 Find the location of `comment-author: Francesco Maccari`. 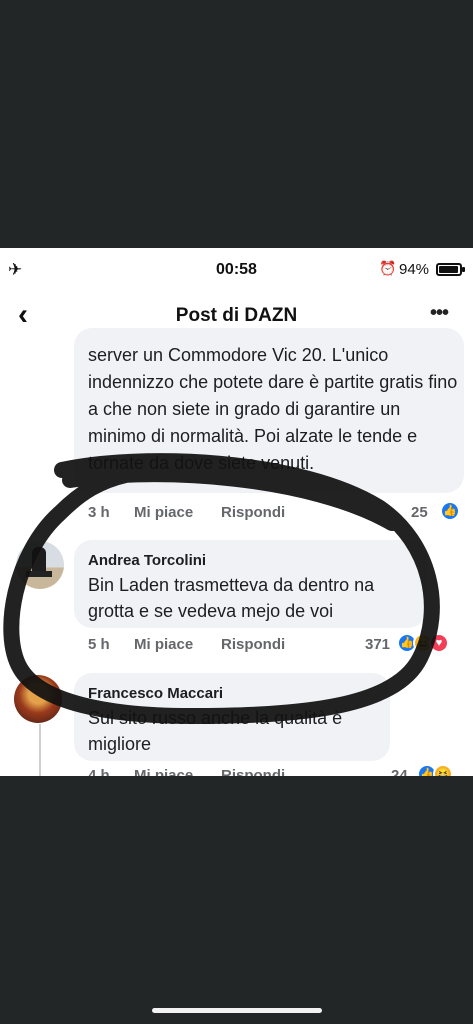

comment-author: Francesco Maccari is located at coordinates (155, 693).